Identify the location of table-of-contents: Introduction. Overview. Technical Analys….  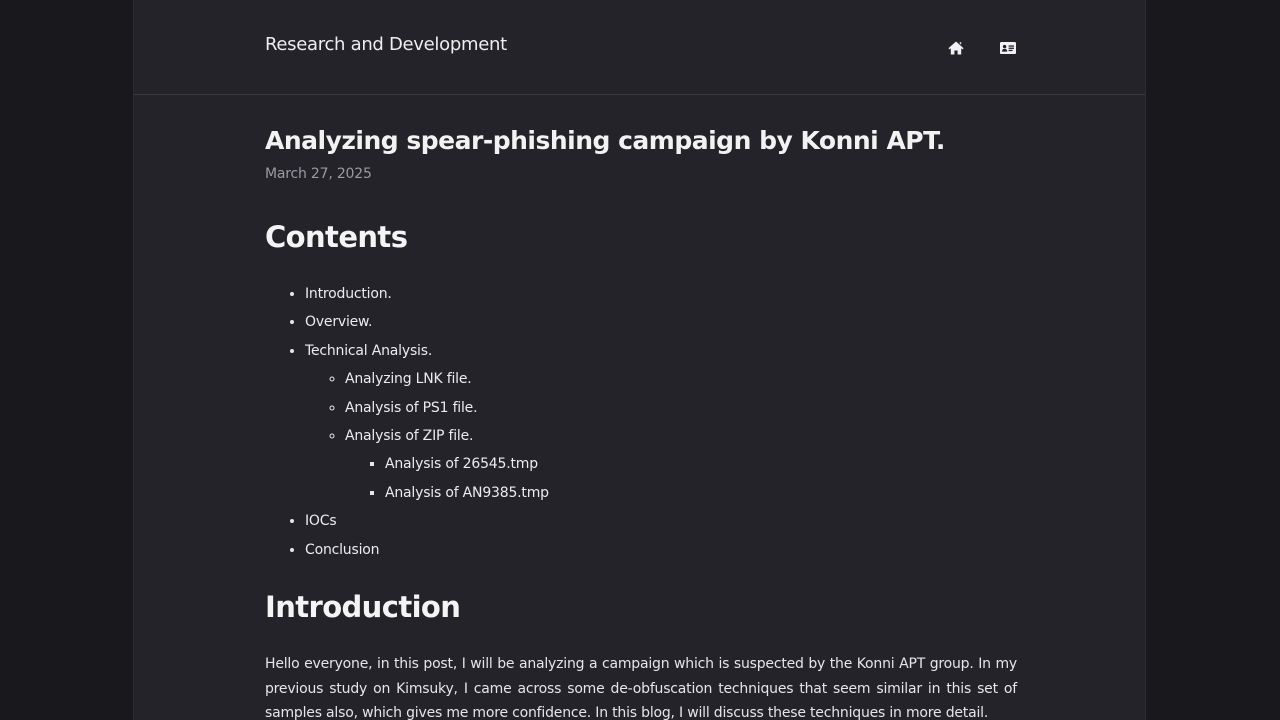
(407, 422).